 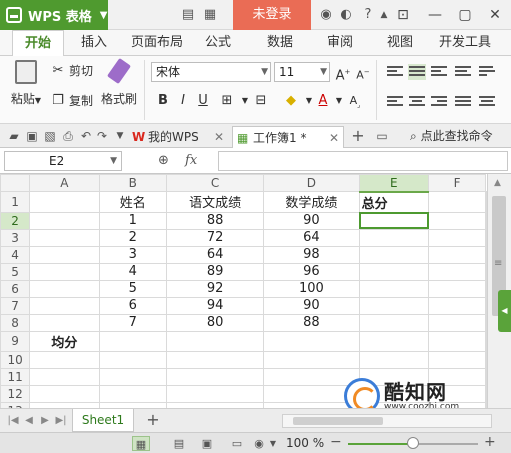 What do you see at coordinates (64, 359) in the screenshot?
I see `cell-A10` at bounding box center [64, 359].